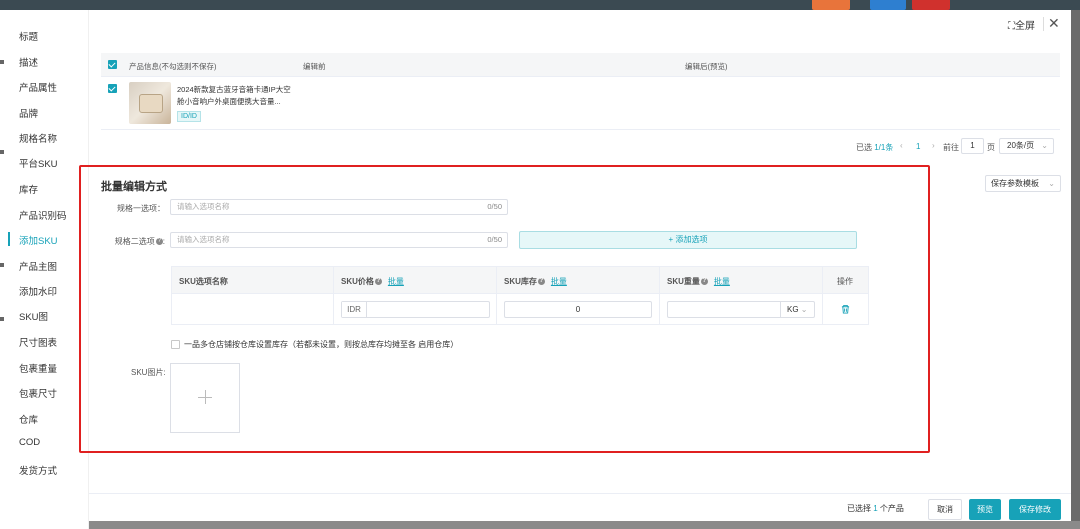 This screenshot has width=1080, height=529. What do you see at coordinates (339, 240) in the screenshot?
I see `option2-input: 请输入选项名称 0/50` at bounding box center [339, 240].